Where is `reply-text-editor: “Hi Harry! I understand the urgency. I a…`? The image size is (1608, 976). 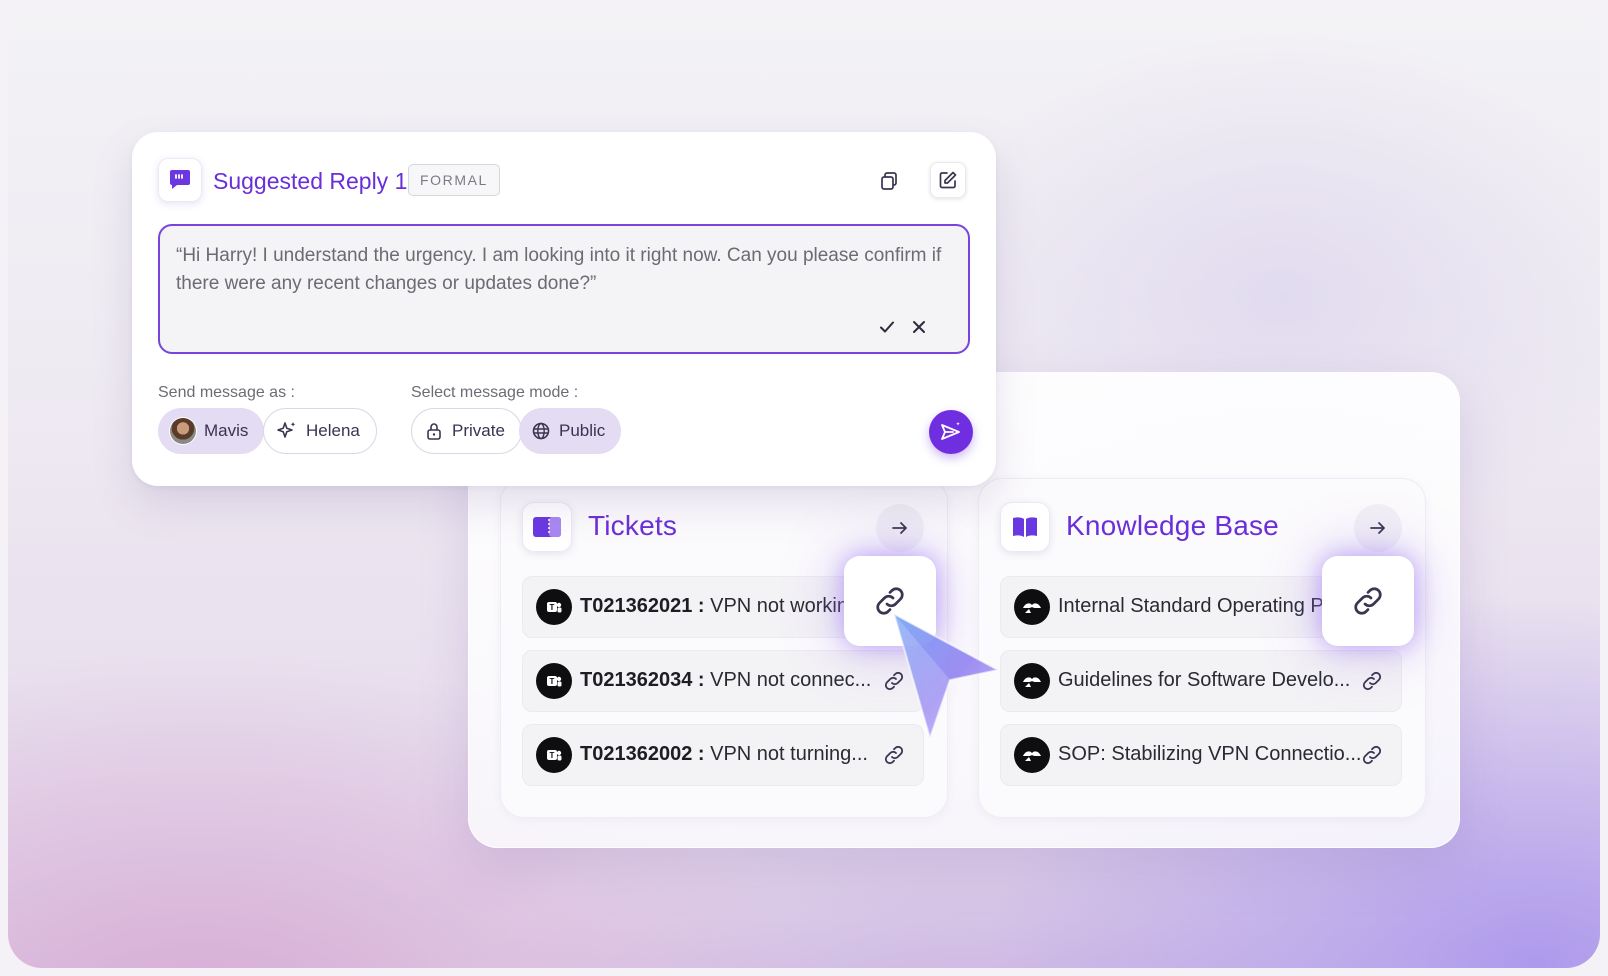
reply-text-editor: “Hi Harry! I understand the urgency. I a… is located at coordinates (564, 289).